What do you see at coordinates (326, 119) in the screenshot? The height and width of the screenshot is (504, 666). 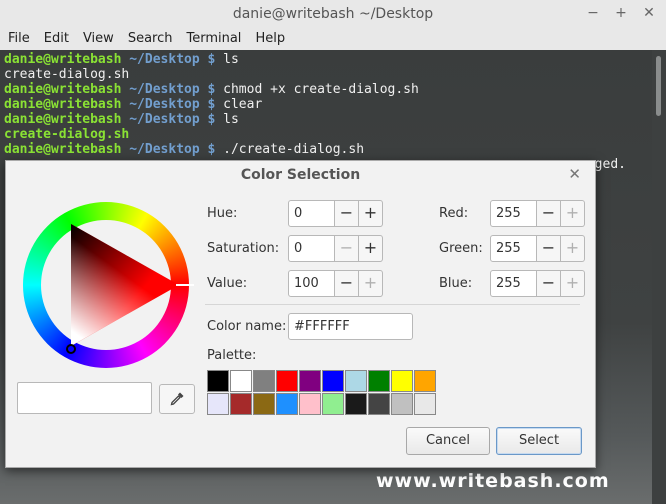 I see `terminal-line: danie@writebash ~/Desktop $ ls` at bounding box center [326, 119].